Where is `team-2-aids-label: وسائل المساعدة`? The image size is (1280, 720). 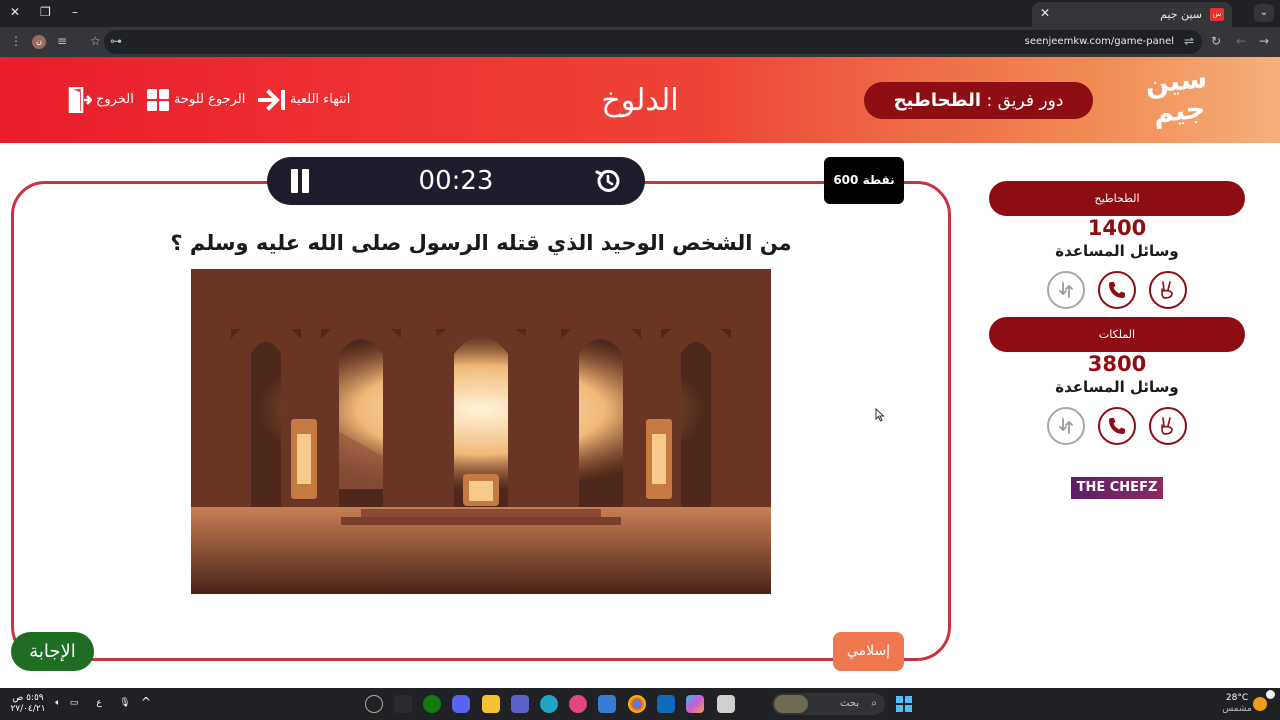
team-2-aids-label: وسائل المساعدة is located at coordinates (1117, 387).